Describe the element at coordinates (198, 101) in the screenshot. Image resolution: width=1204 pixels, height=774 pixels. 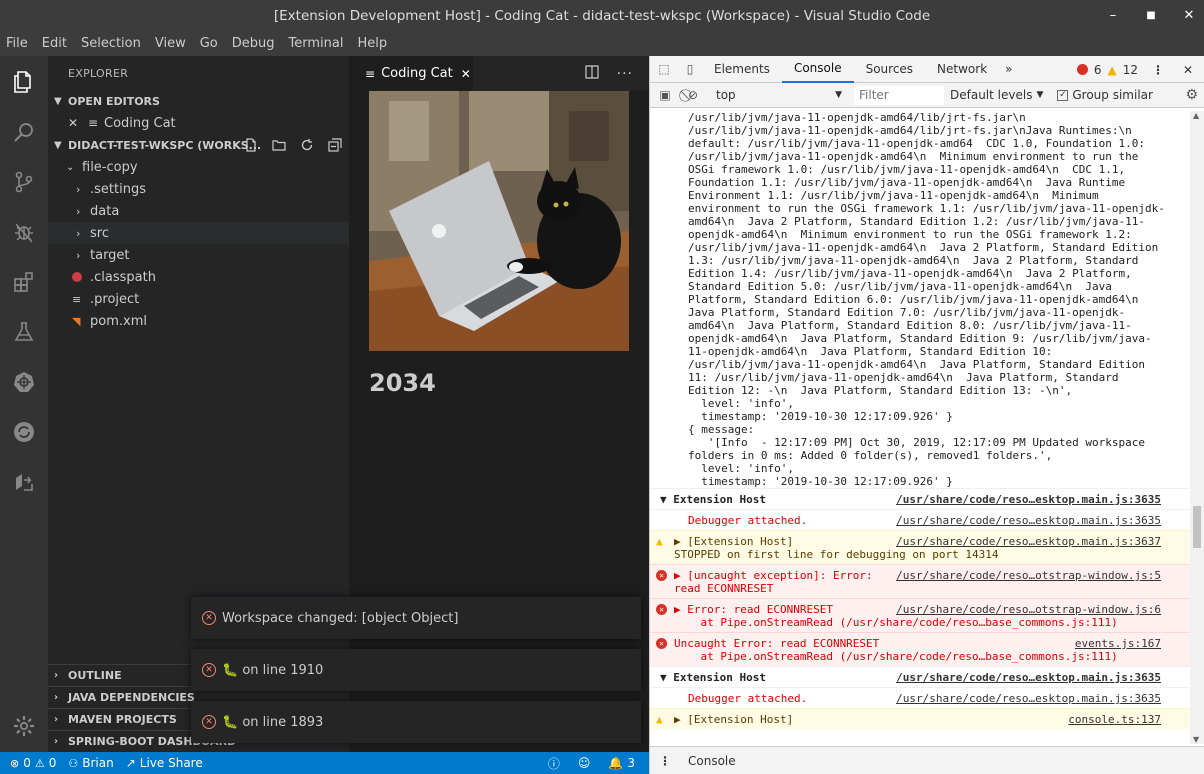
I see `open-editors-section: ▼ OPEN EDITORS` at that location.